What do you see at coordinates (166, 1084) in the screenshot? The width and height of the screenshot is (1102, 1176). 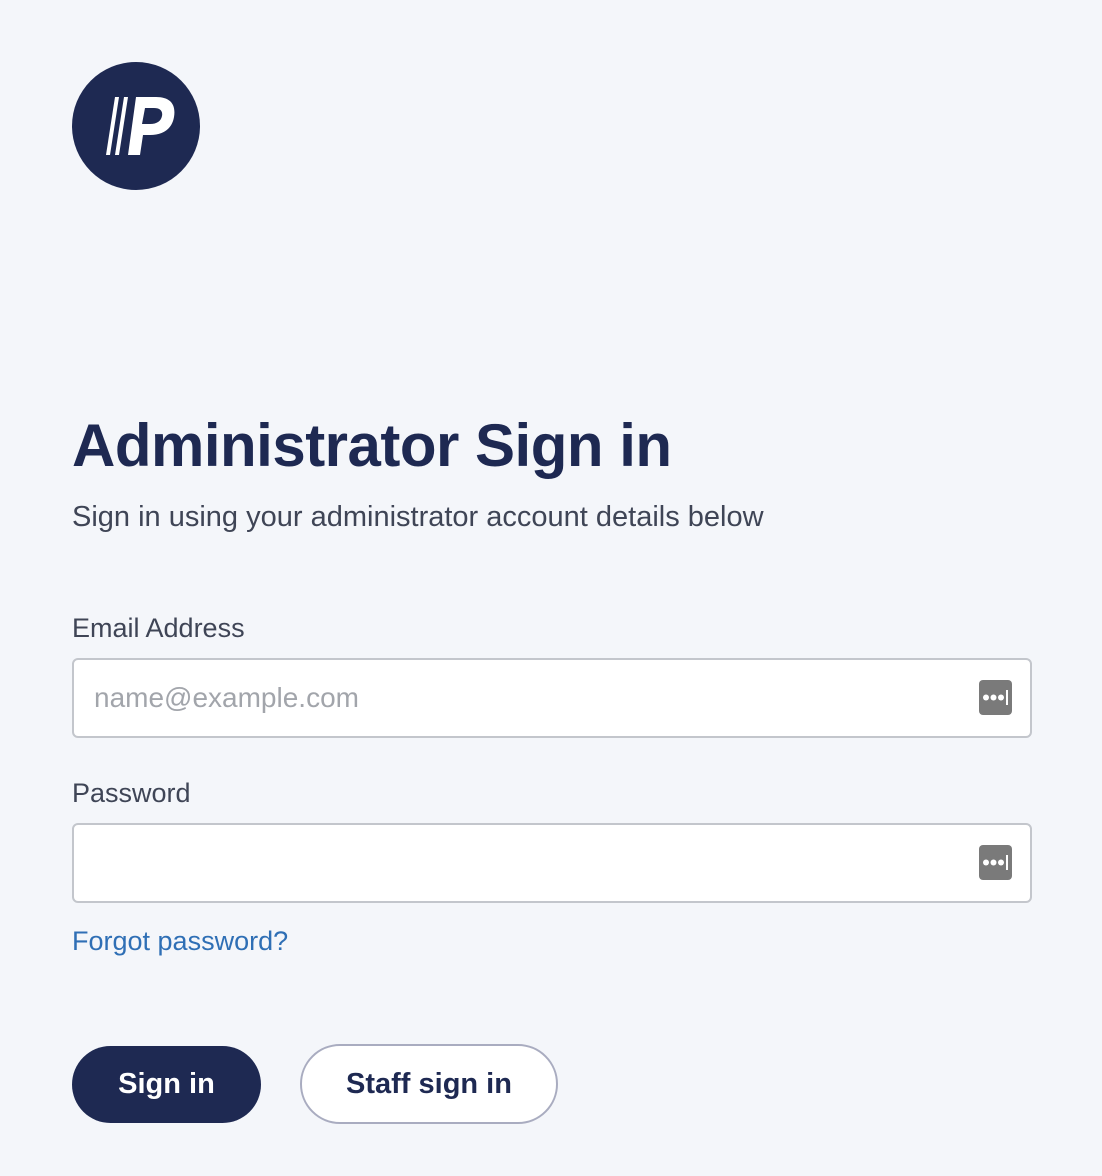 I see `sign-in-button: Sign in` at bounding box center [166, 1084].